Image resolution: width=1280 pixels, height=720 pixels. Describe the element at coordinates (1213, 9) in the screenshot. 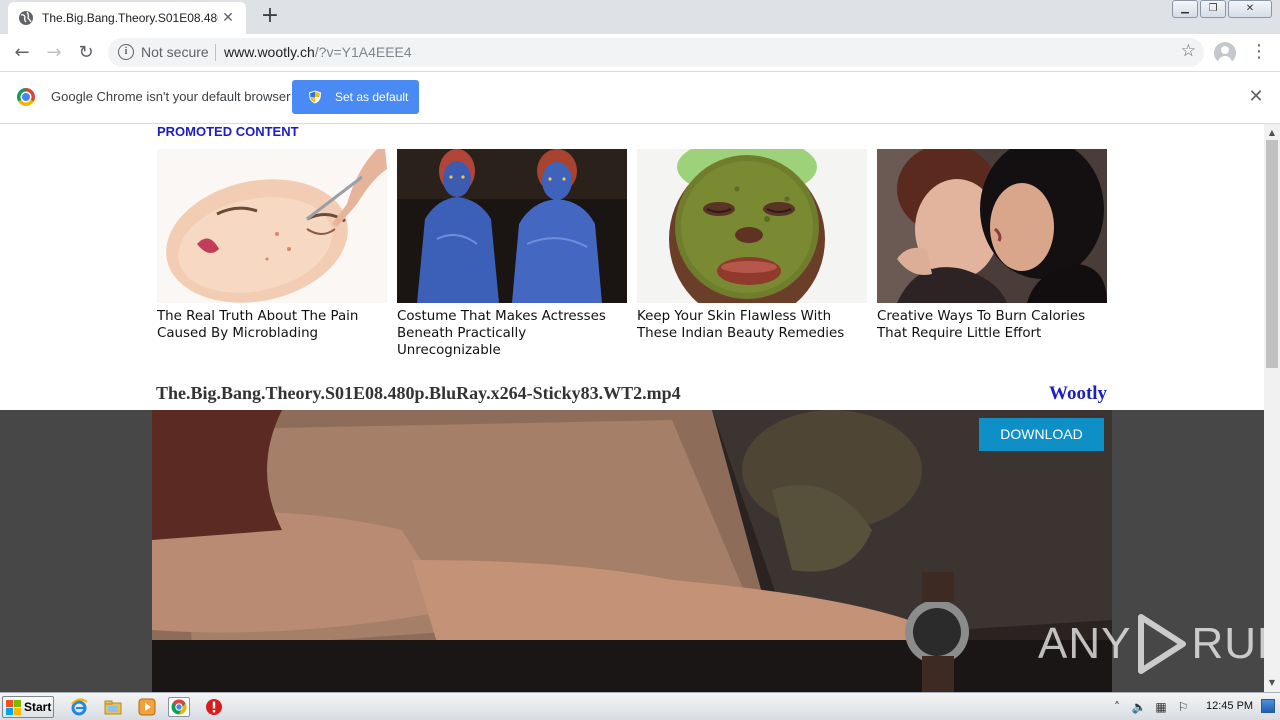

I see `restore-button: ❐` at that location.